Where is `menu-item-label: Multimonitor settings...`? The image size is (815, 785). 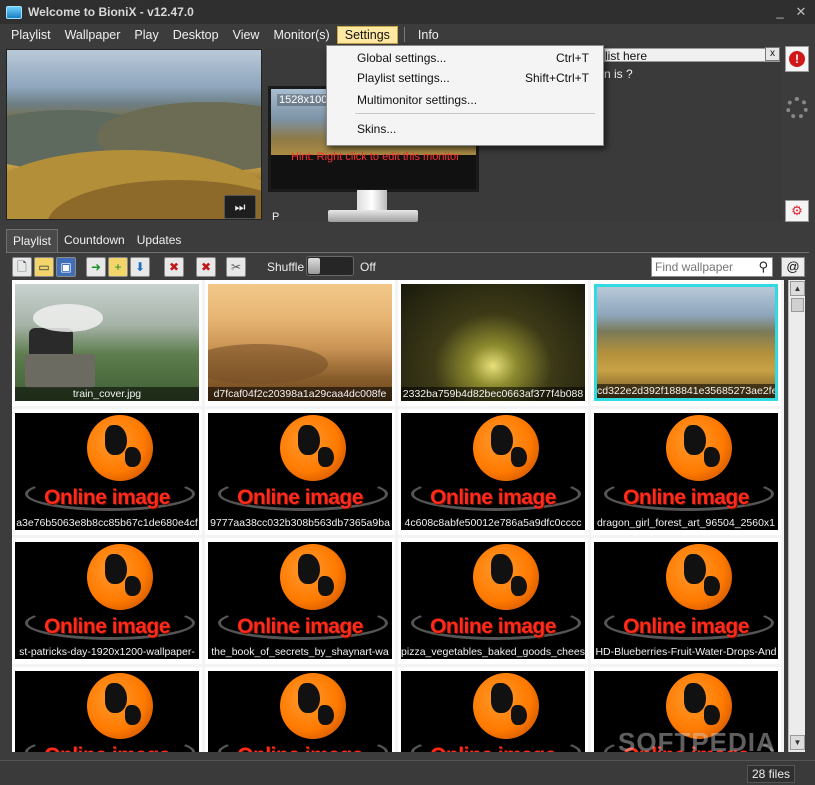 menu-item-label: Multimonitor settings... is located at coordinates (417, 100).